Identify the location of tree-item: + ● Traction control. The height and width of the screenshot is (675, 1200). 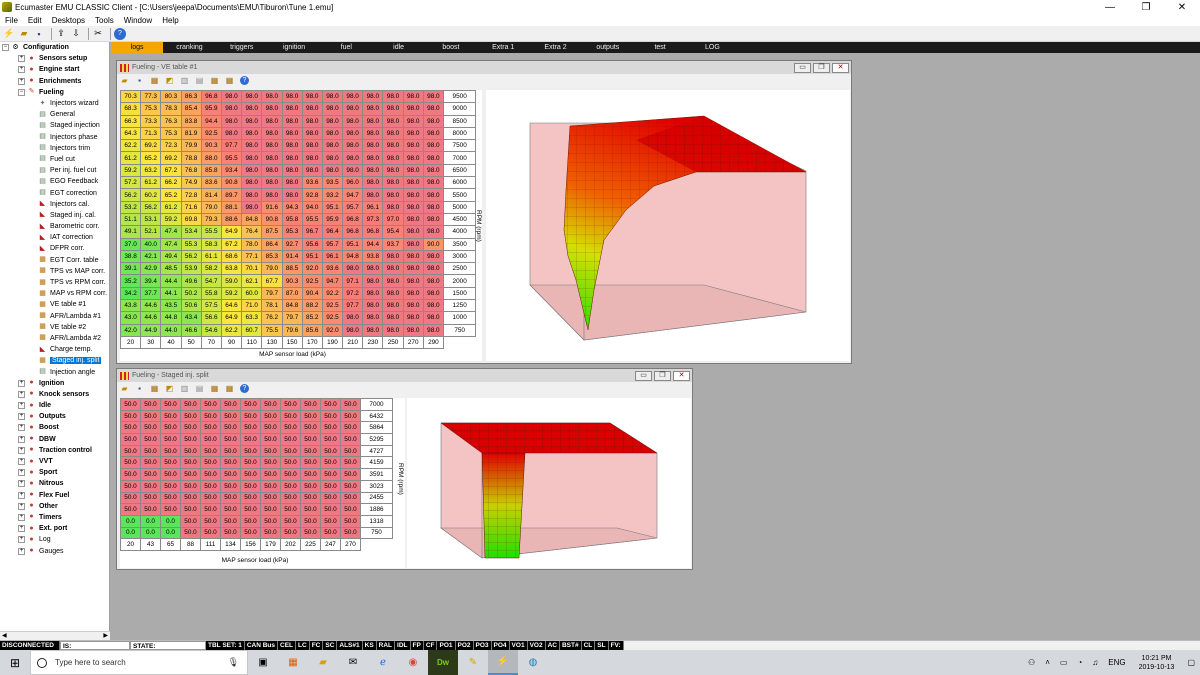
(54, 450).